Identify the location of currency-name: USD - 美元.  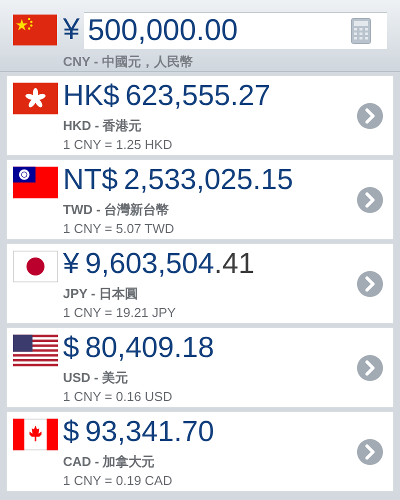
(96, 378).